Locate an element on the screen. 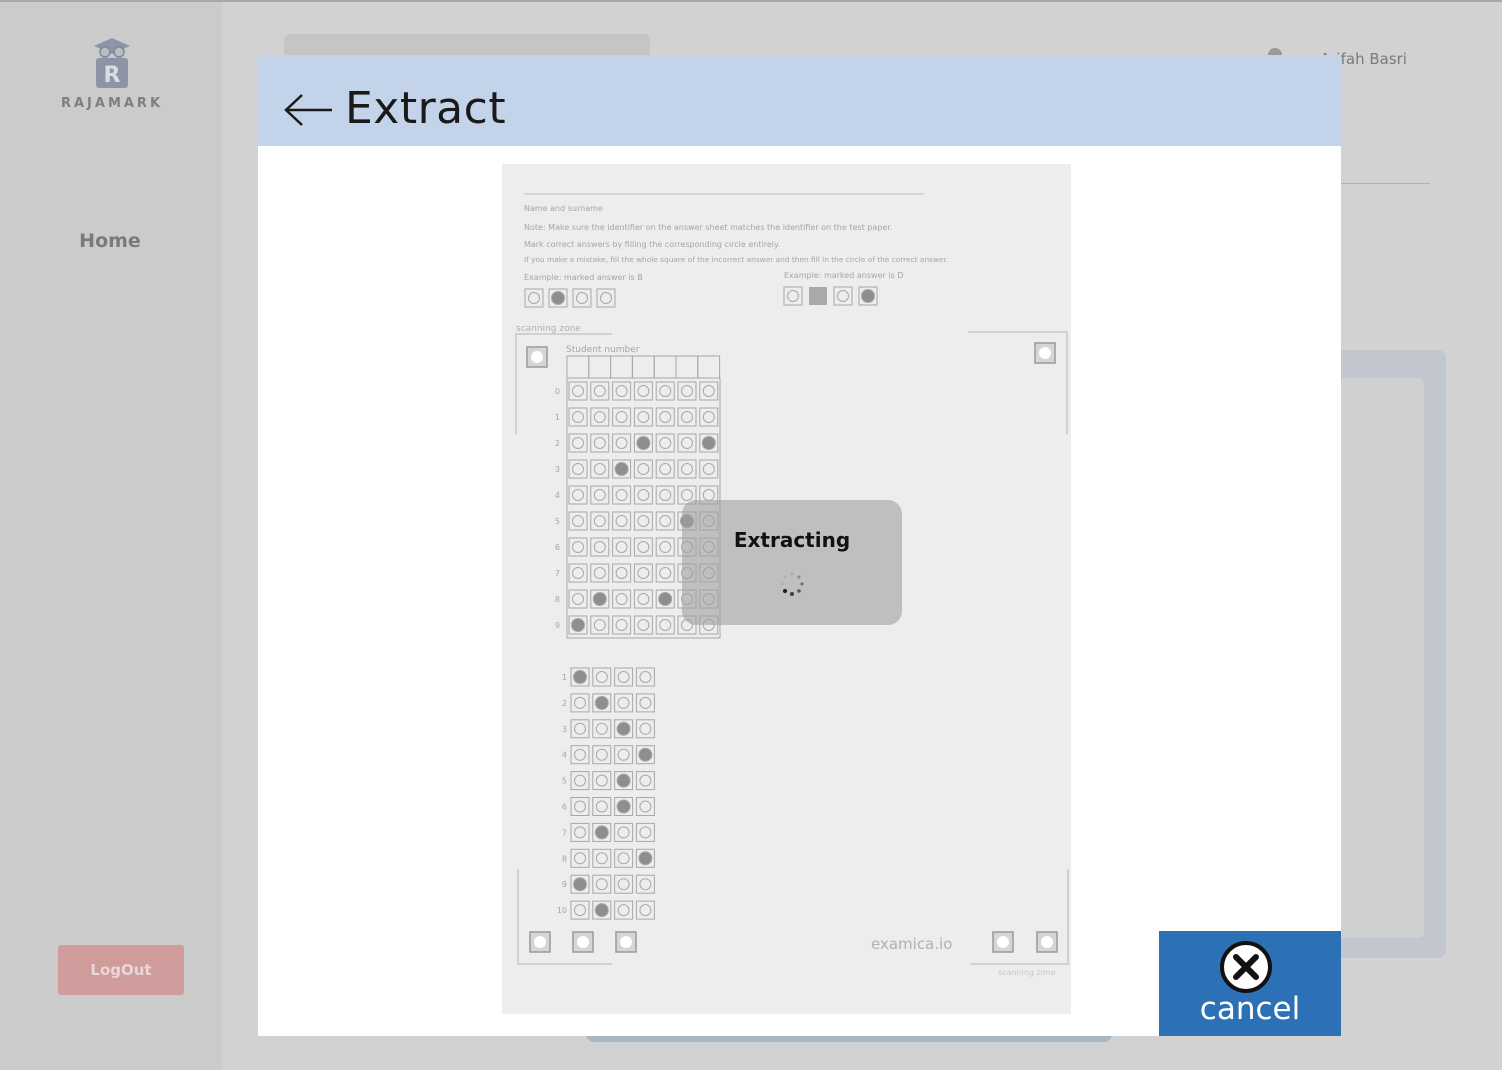 The image size is (1502, 1070). question-label: 5 is located at coordinates (564, 781).